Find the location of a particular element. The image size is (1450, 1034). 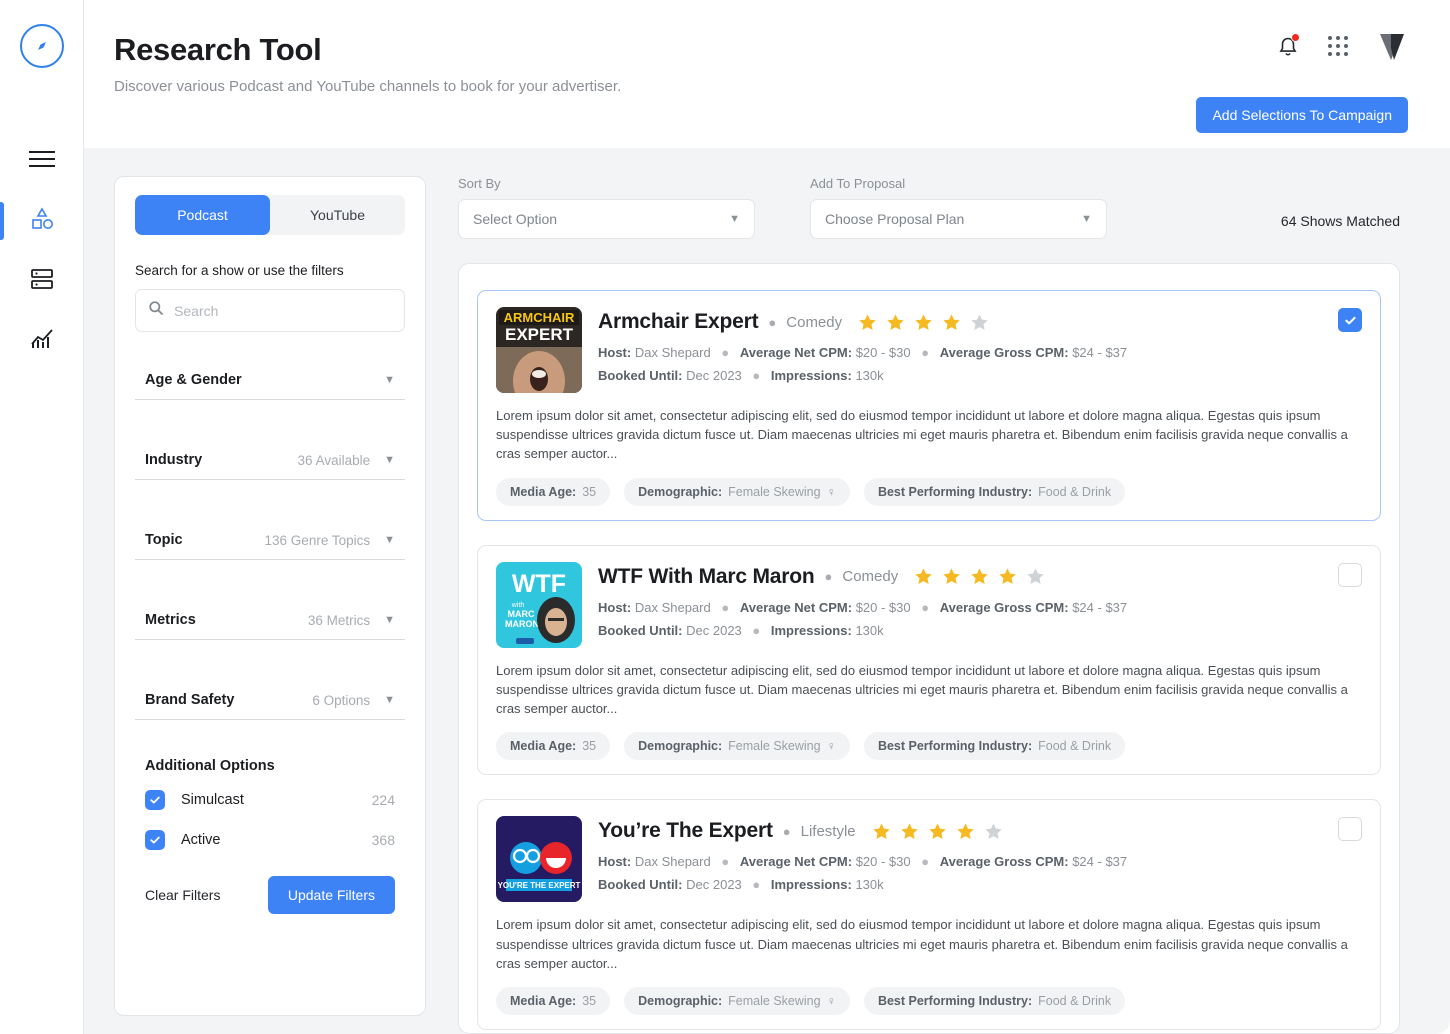

header-actions is located at coordinates (1343, 46).